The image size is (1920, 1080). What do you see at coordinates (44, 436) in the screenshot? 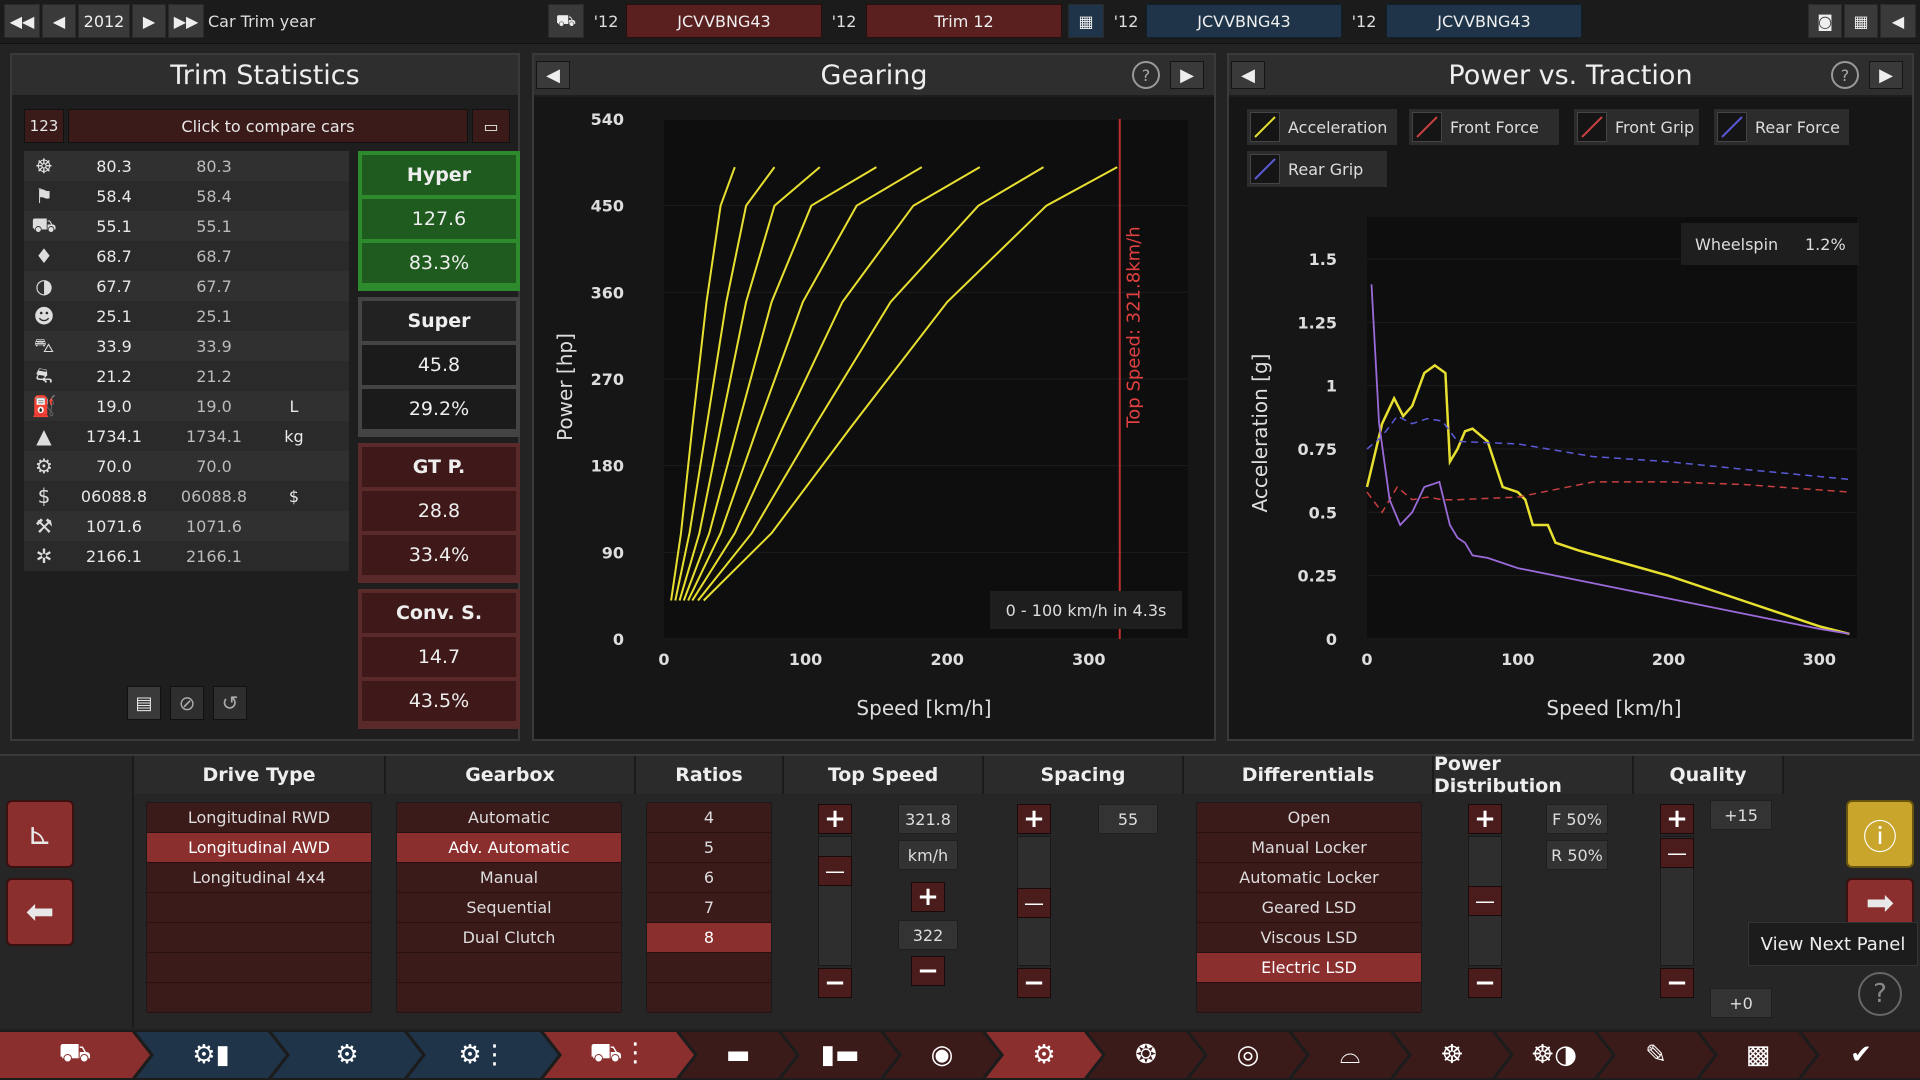
I see `weight-icon: ▲` at bounding box center [44, 436].